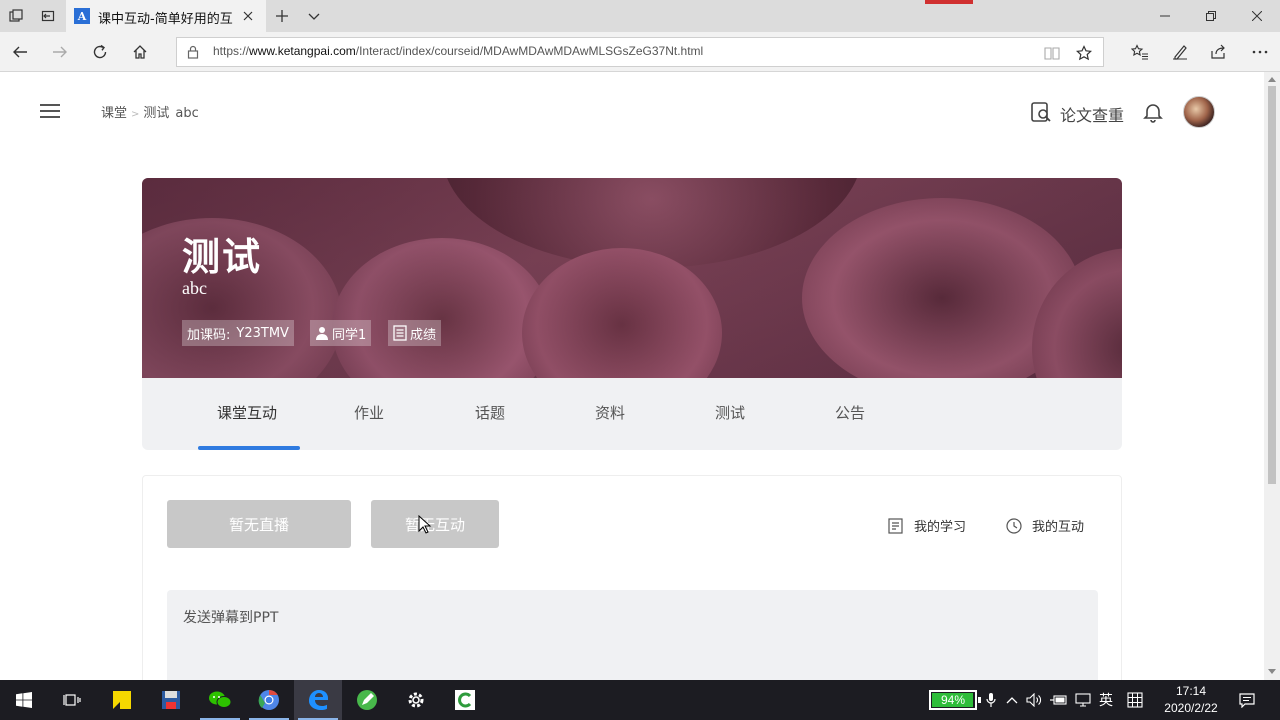 This screenshot has width=1280, height=720. What do you see at coordinates (231, 618) in the screenshot?
I see `danmaku-placeholder: 发送弹幕到PPT` at bounding box center [231, 618].